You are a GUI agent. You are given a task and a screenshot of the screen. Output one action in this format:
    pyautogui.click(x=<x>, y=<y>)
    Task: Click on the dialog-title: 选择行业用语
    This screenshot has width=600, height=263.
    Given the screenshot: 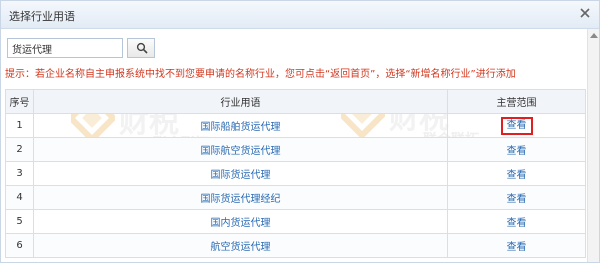 What is the action you would take?
    pyautogui.click(x=42, y=16)
    